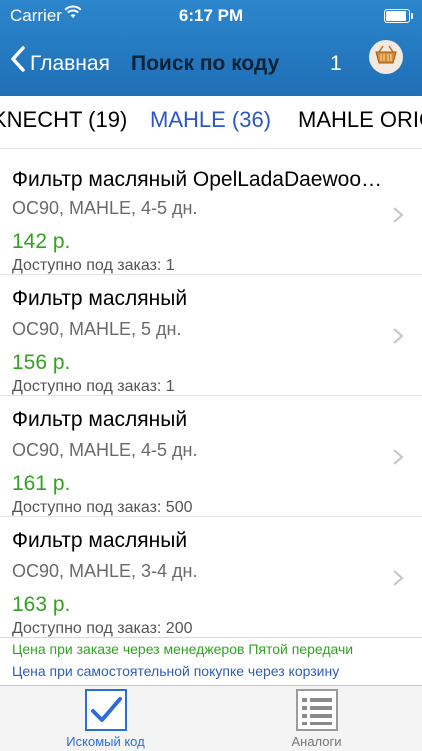 The height and width of the screenshot is (751, 422). I want to click on brand-tab-mahle: MAHLE (36), so click(210, 122).